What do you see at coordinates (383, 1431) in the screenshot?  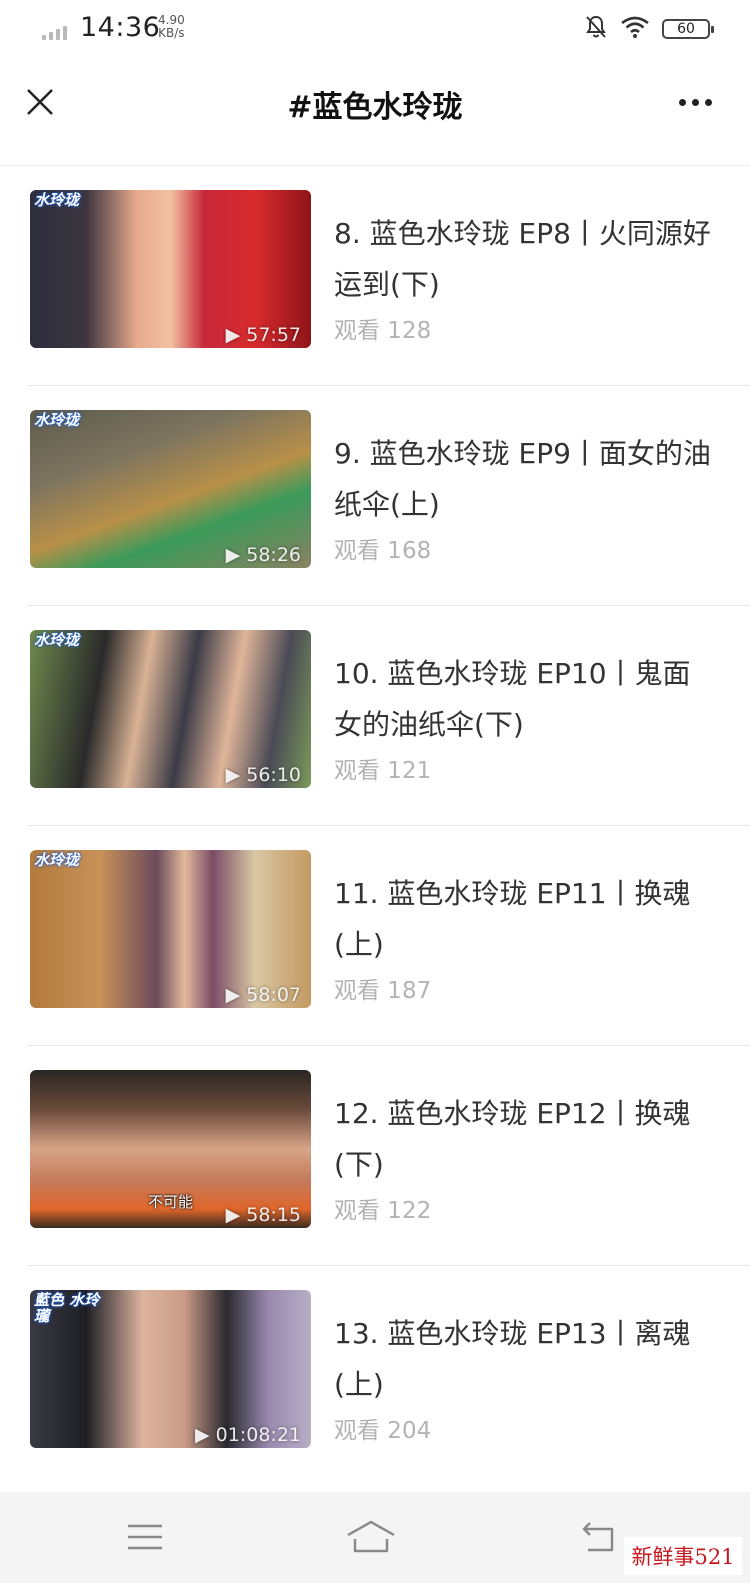 I see `view-count: 观看 204` at bounding box center [383, 1431].